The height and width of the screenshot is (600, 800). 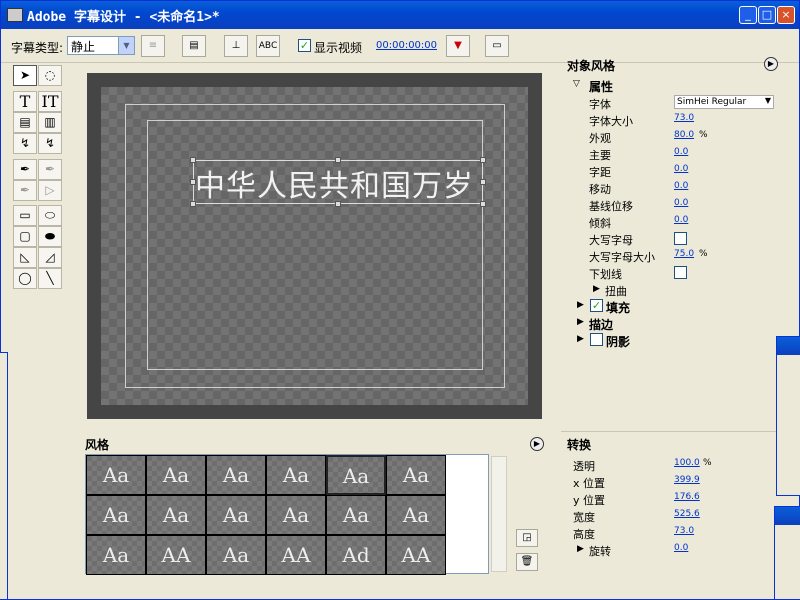 What do you see at coordinates (527, 538) in the screenshot?
I see `new-style-icon: ◲` at bounding box center [527, 538].